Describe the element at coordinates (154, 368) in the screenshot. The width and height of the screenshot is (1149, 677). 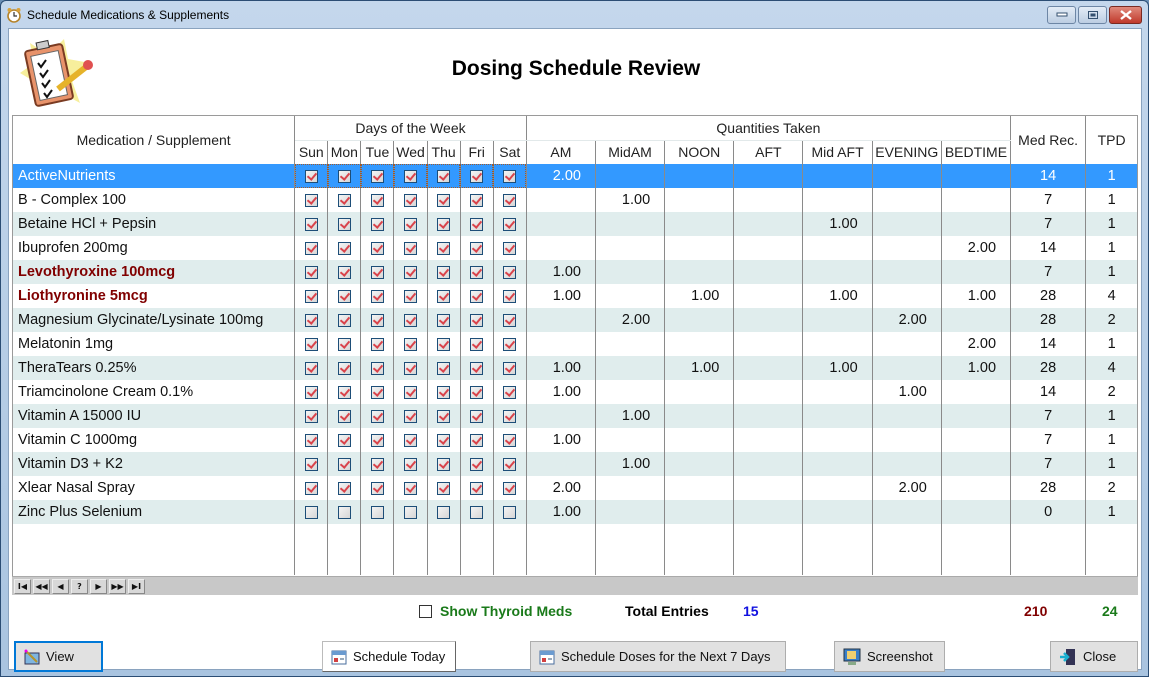
I see `medication-name-cell: TheraTears 0.25%` at that location.